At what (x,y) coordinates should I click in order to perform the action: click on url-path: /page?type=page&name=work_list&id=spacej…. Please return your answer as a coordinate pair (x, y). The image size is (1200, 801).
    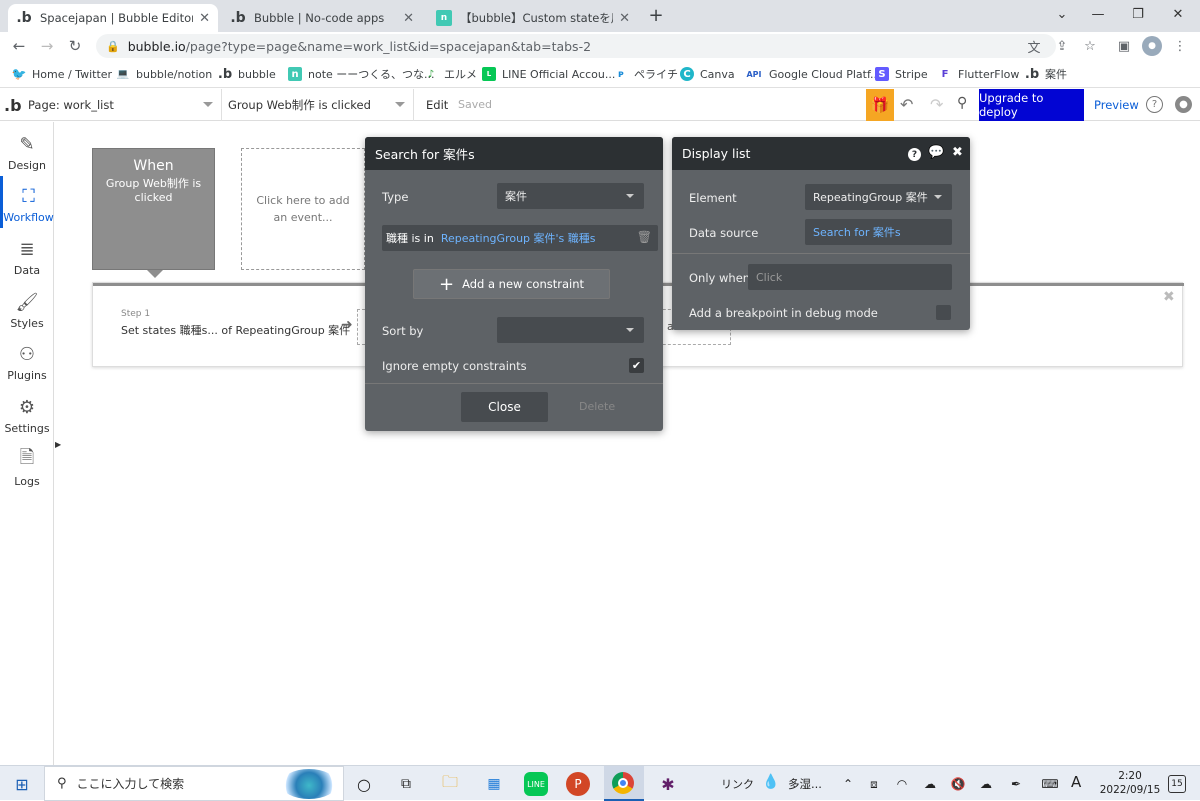
    Looking at the image, I should click on (388, 46).